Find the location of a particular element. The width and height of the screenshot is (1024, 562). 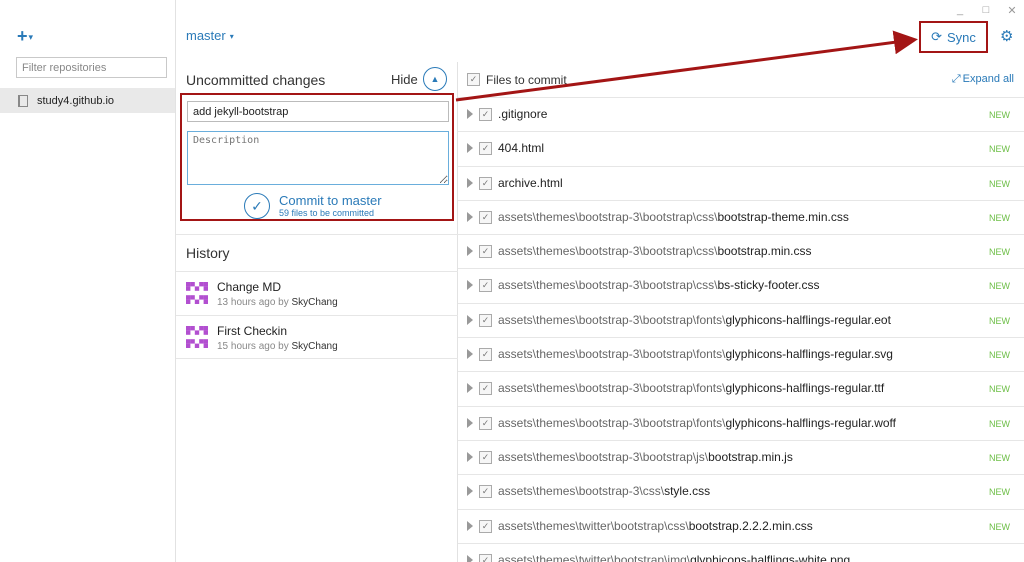

minimize-button: _ is located at coordinates (960, 10).